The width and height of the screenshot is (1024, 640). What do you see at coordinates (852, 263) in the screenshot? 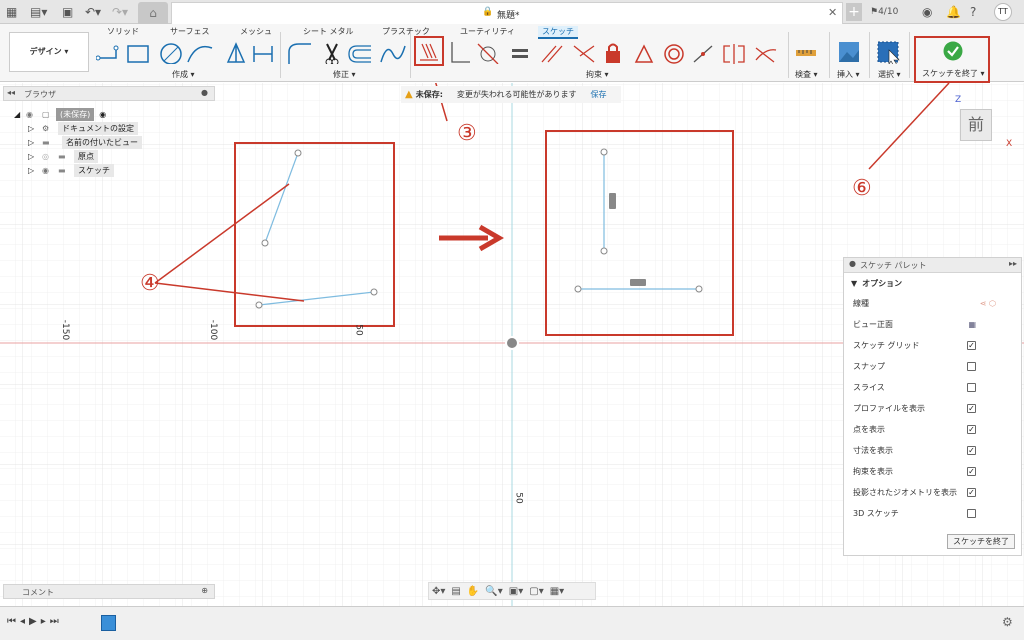
I see `palette-option-icon: ●` at bounding box center [852, 263].